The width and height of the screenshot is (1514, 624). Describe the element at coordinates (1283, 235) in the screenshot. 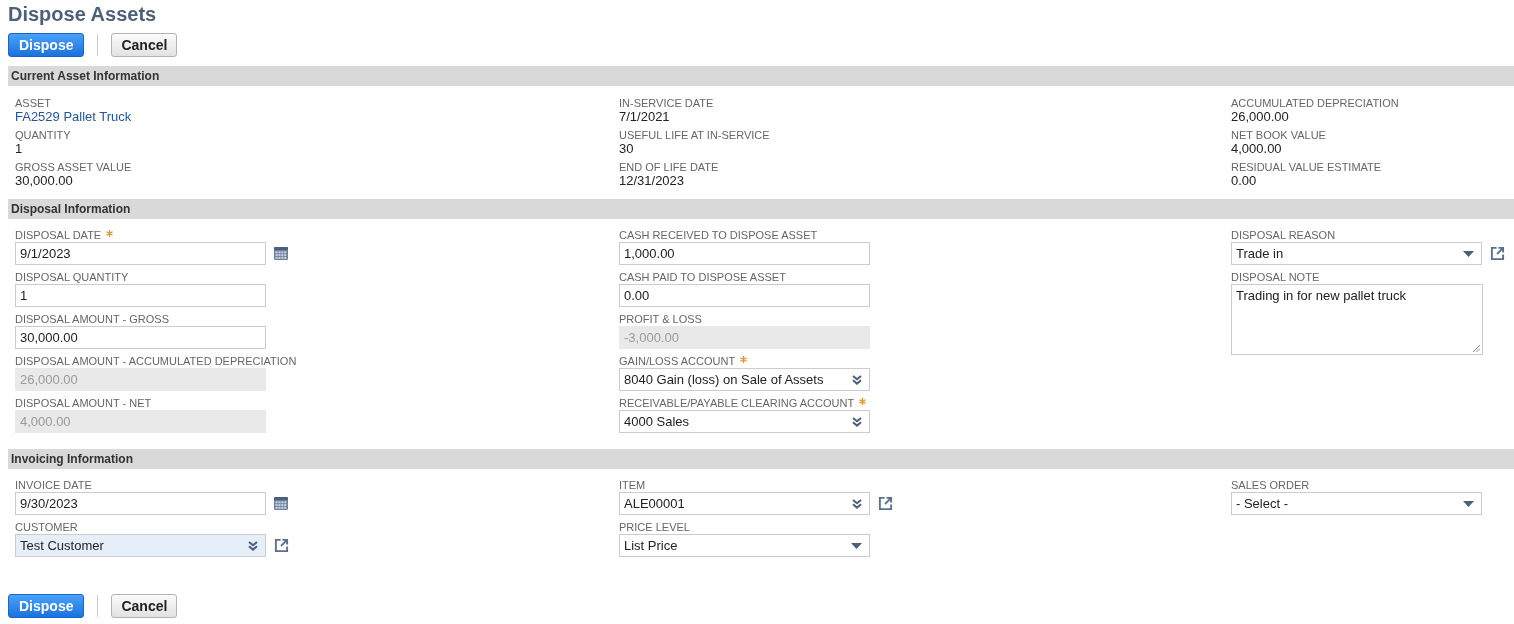

I see `field-label: DISPOSAL REASON` at that location.